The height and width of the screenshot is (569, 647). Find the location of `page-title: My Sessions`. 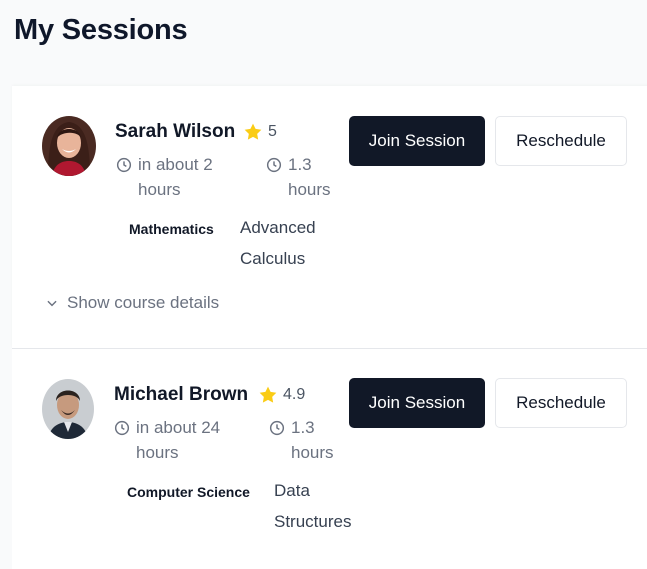

page-title: My Sessions is located at coordinates (101, 30).